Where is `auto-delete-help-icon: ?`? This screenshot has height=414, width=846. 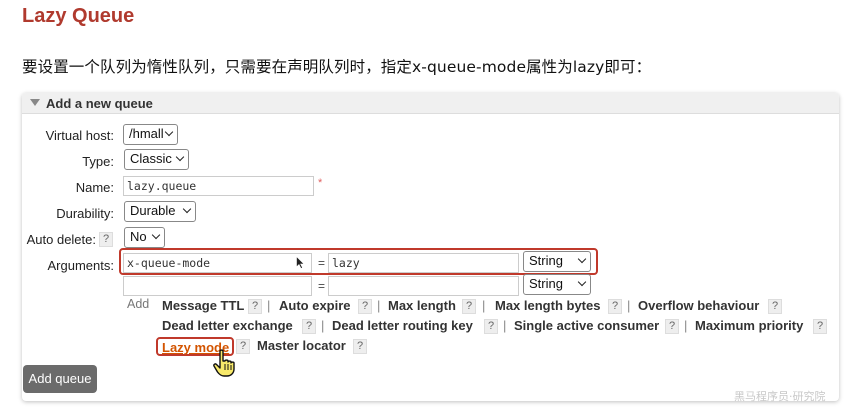 auto-delete-help-icon: ? is located at coordinates (106, 239).